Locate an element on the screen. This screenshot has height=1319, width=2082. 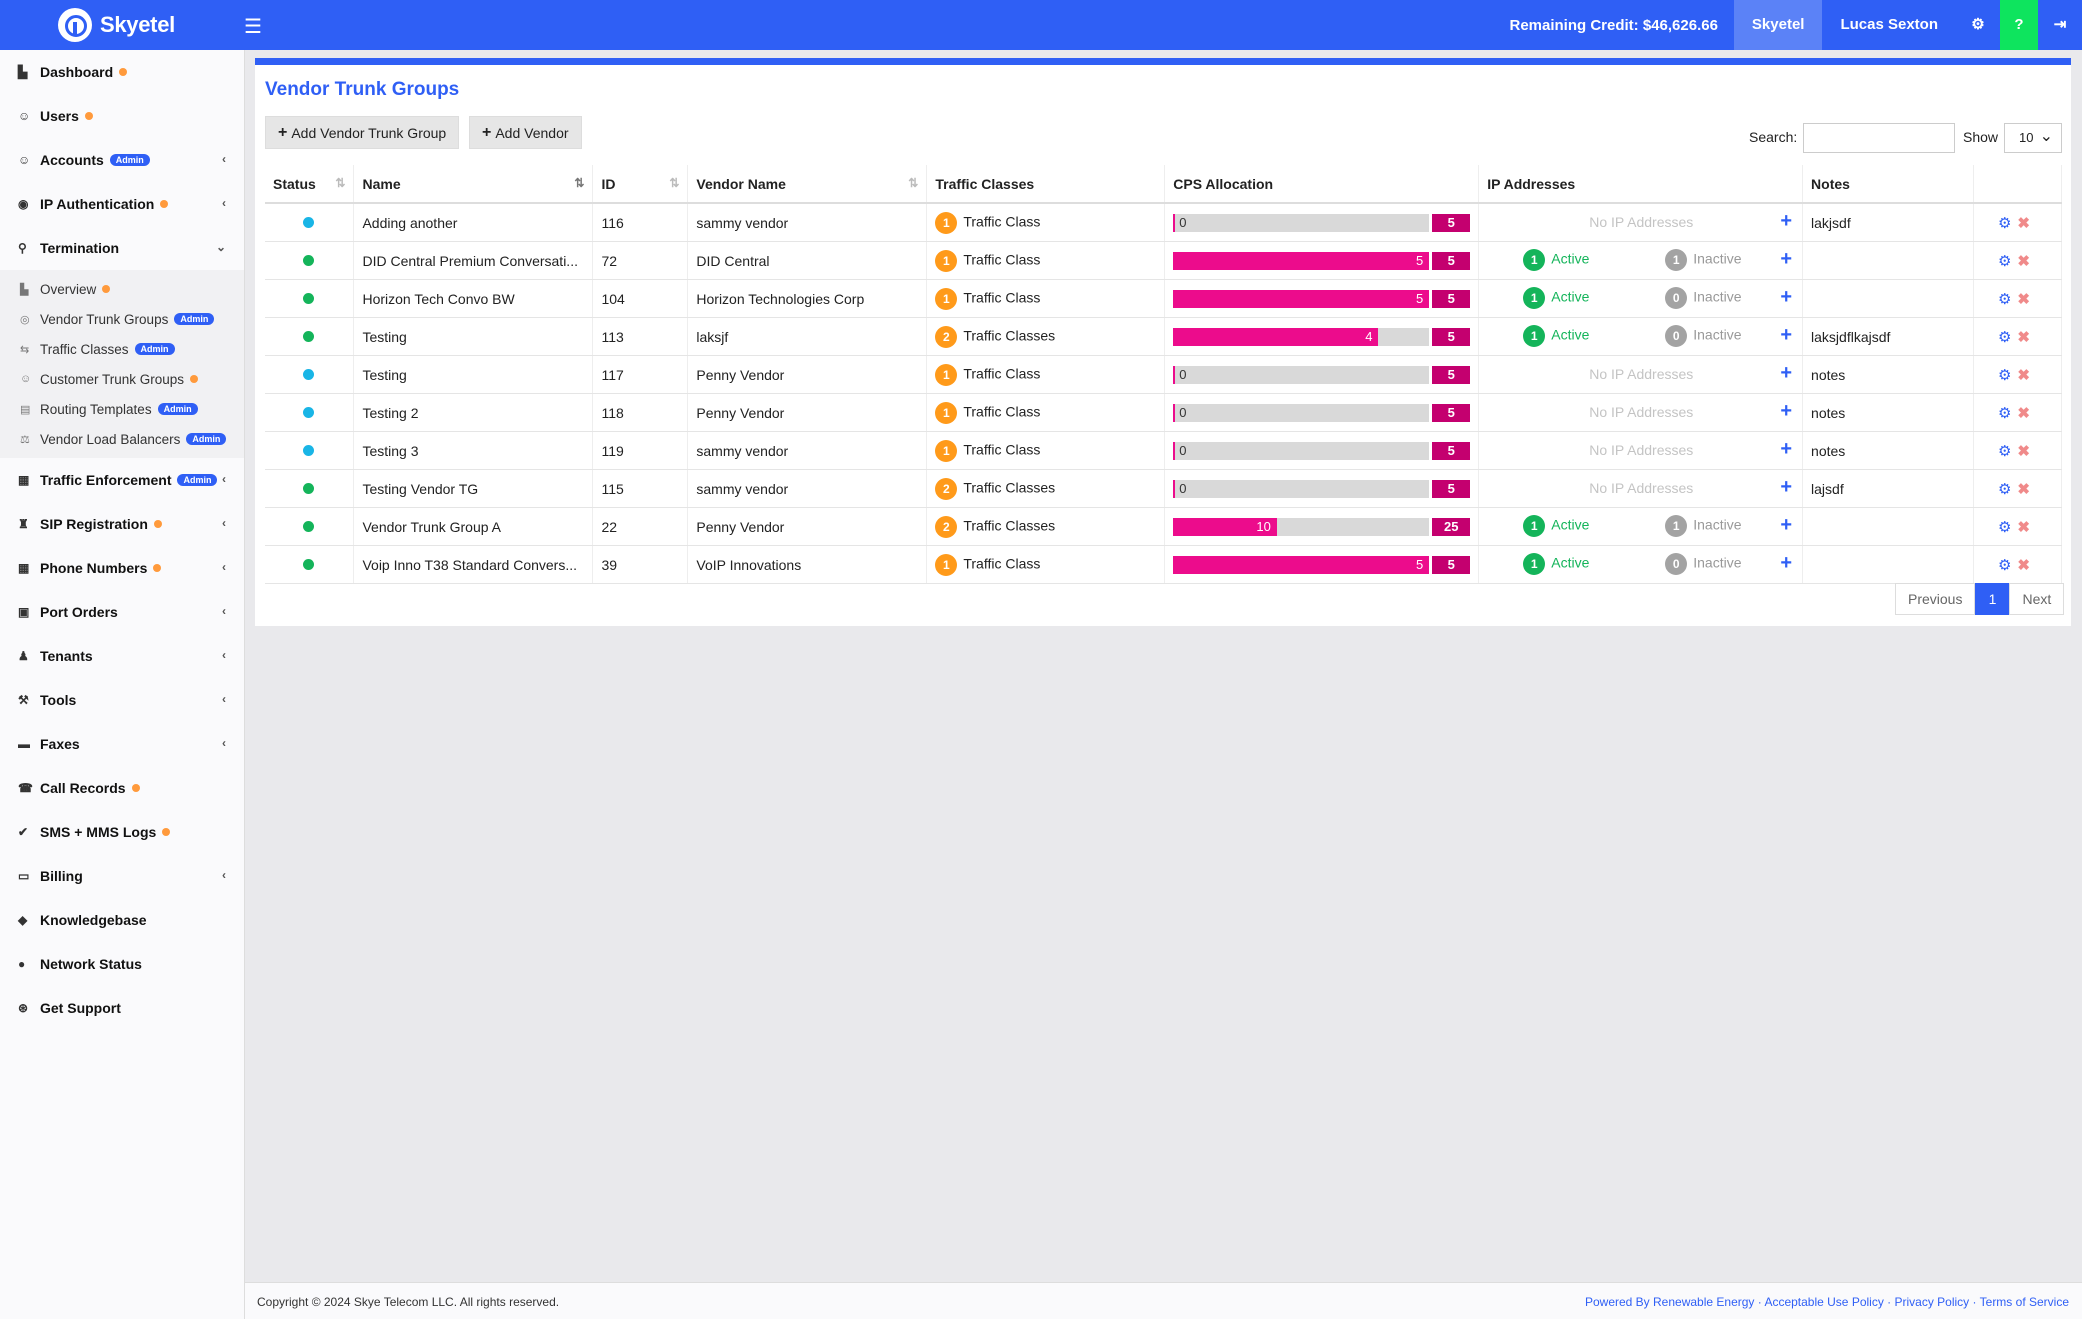
subnav-item-vendor-trunk-groups: ◎ Vendor Trunk Groups Admin is located at coordinates (122, 319).